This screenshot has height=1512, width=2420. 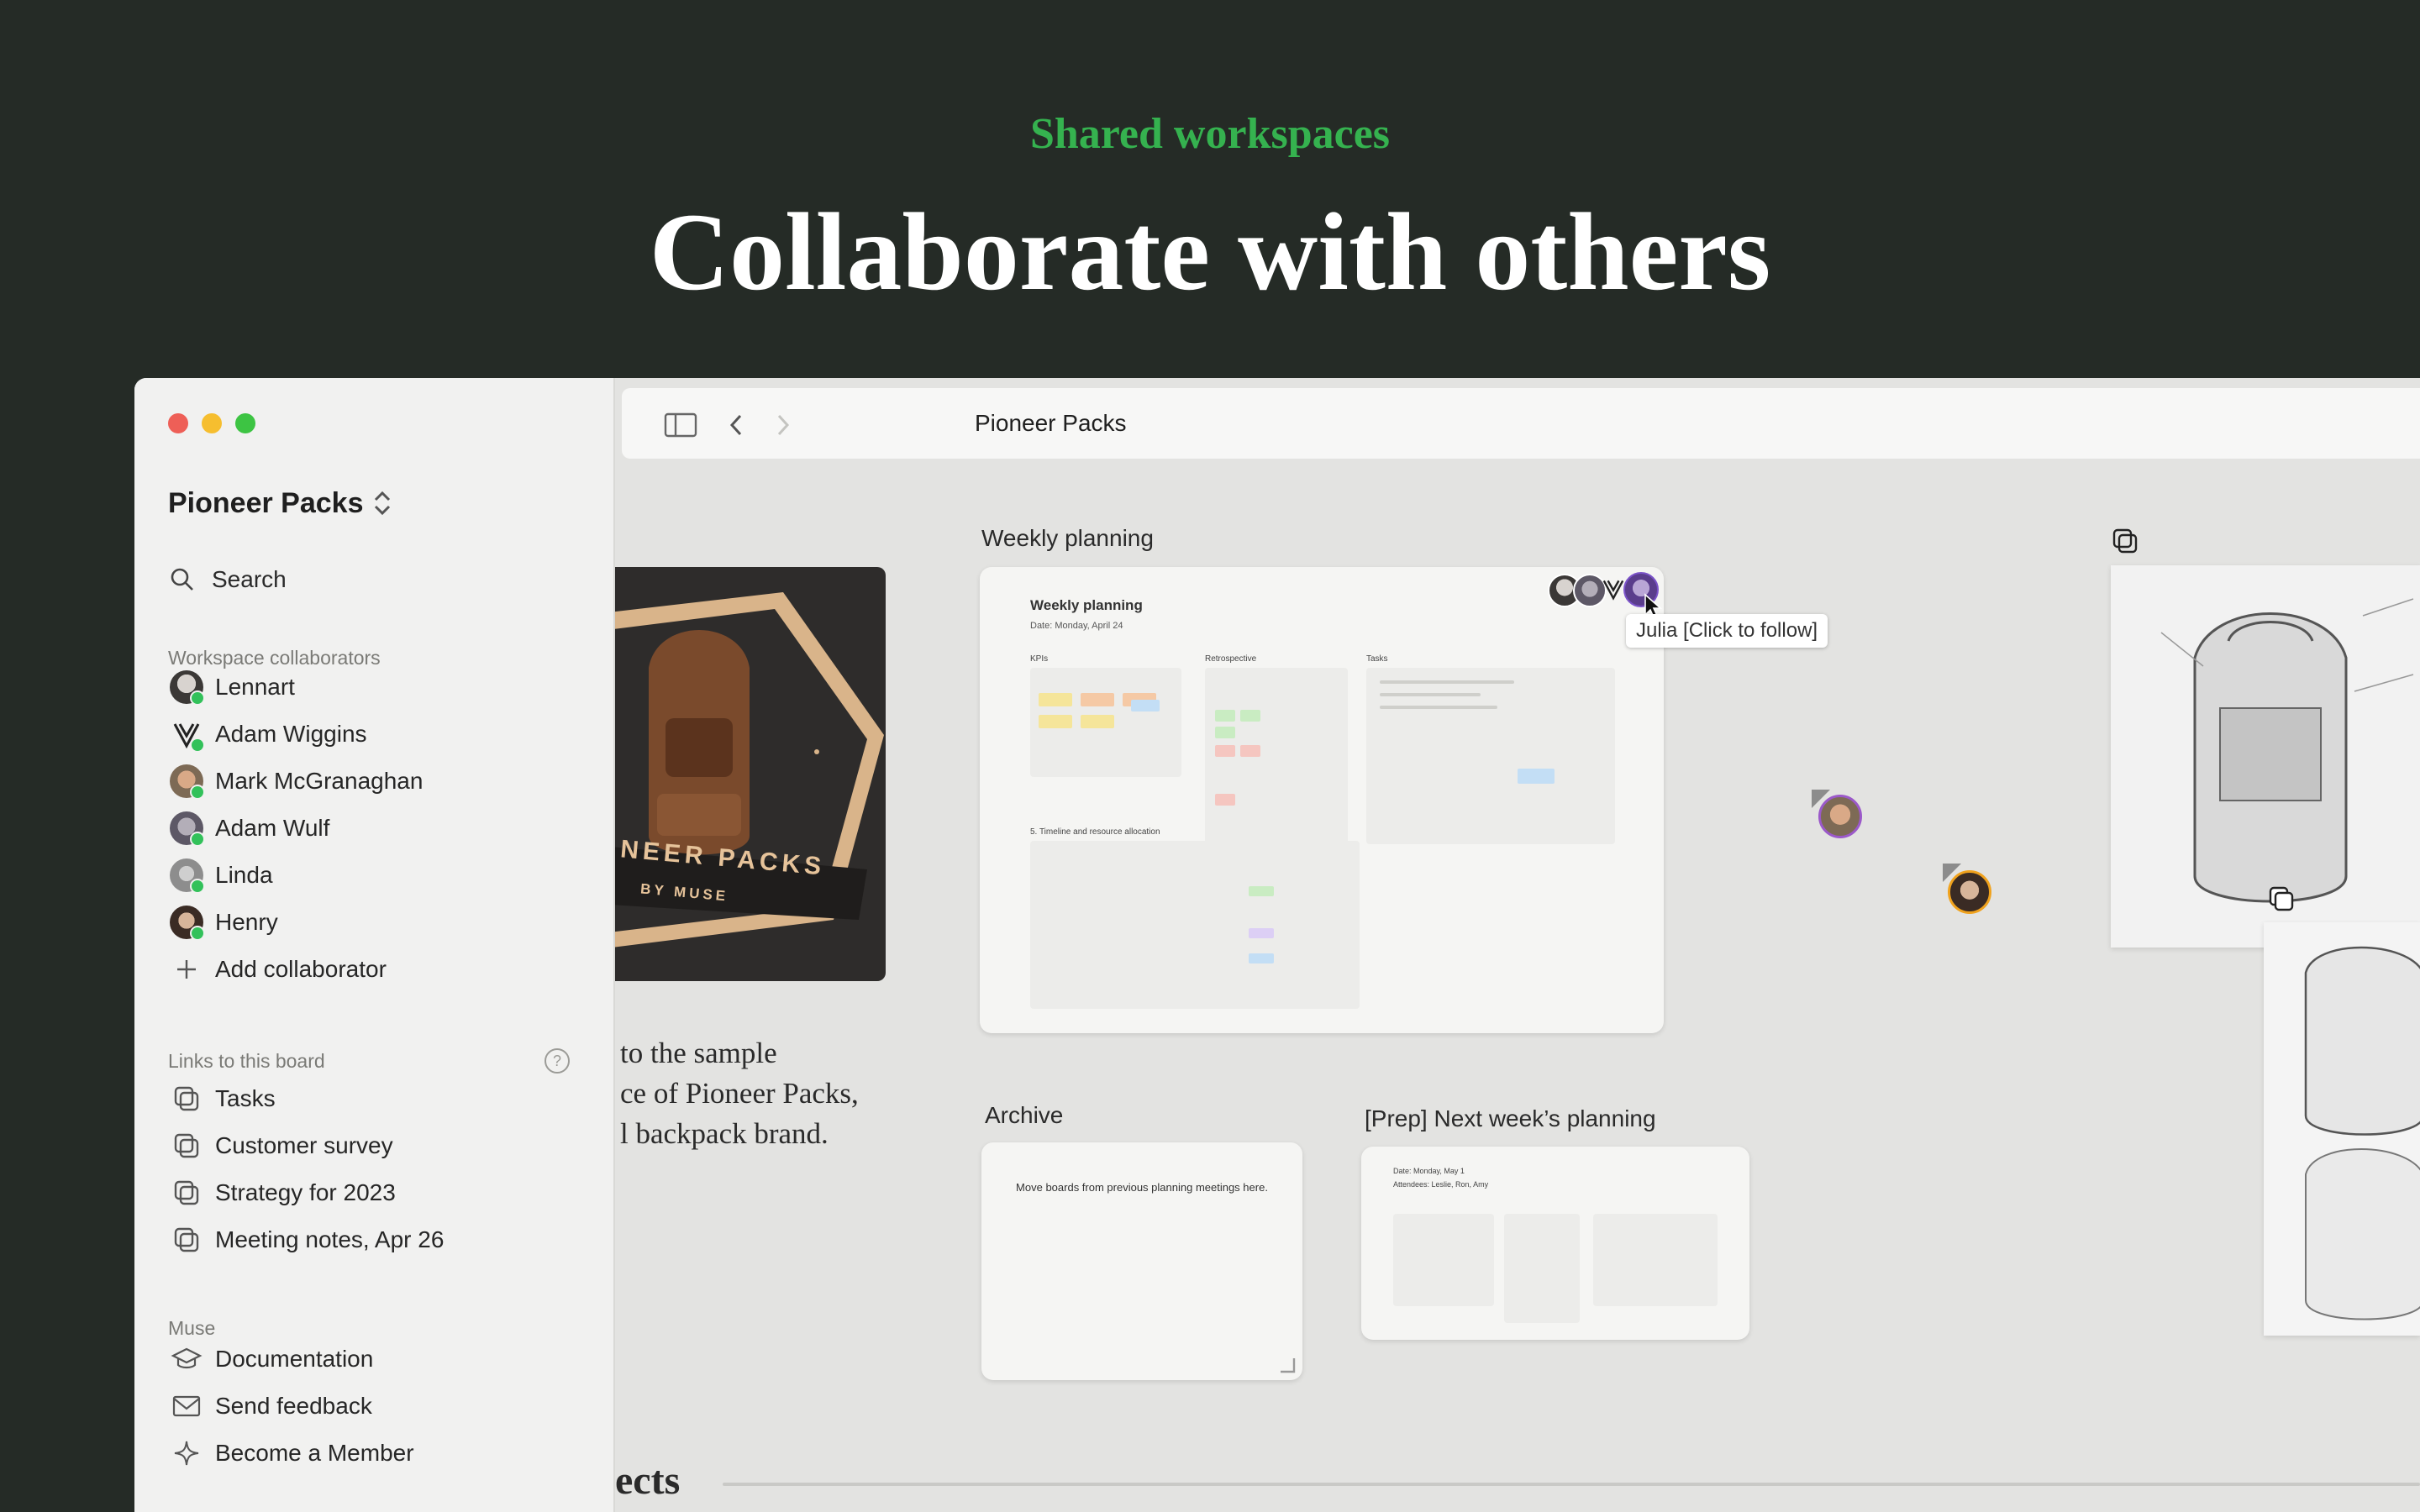 What do you see at coordinates (182, 579) in the screenshot?
I see `search-icon` at bounding box center [182, 579].